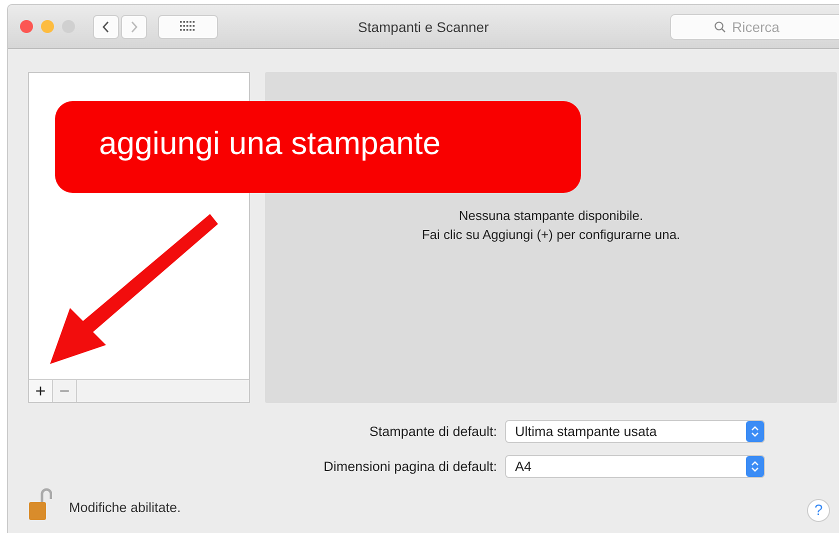 The height and width of the screenshot is (533, 839). I want to click on close-button, so click(26, 26).